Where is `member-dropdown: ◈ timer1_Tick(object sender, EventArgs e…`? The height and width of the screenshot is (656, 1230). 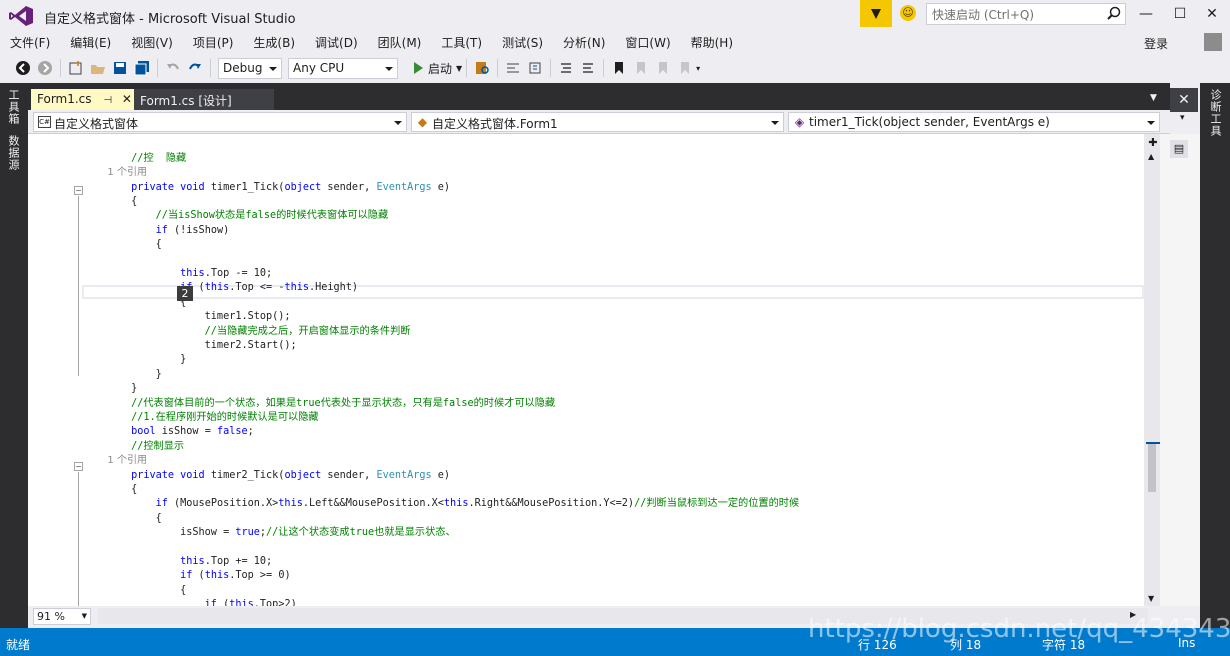 member-dropdown: ◈ timer1_Tick(object sender, EventArgs e… is located at coordinates (974, 122).